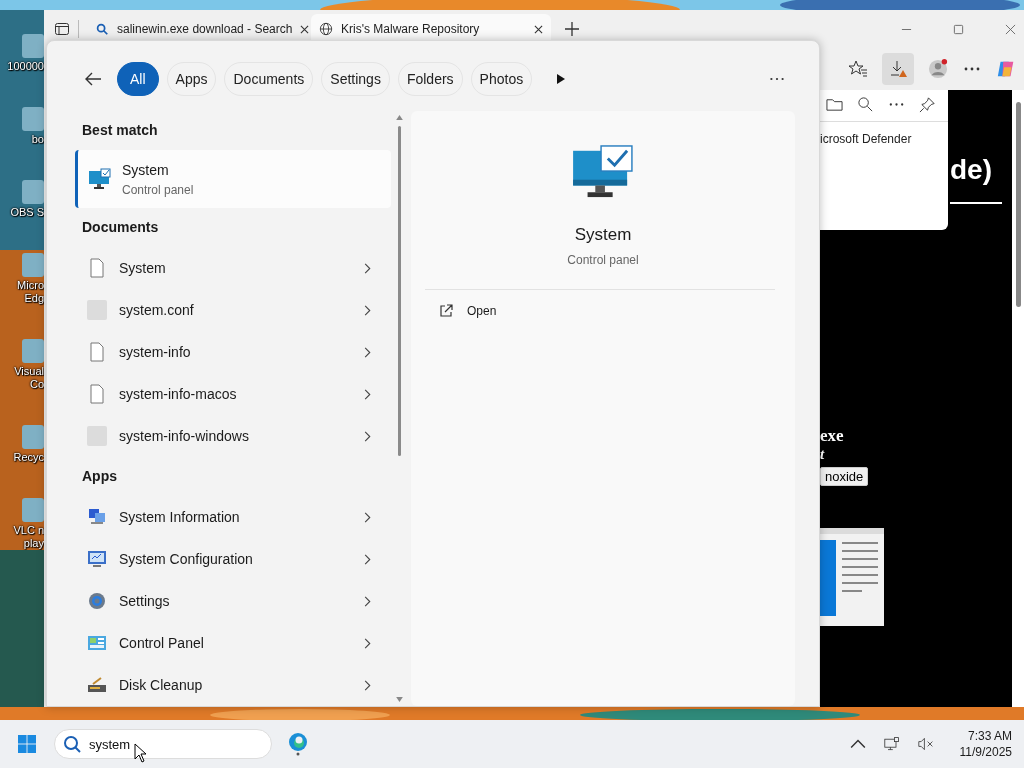  Describe the element at coordinates (777, 79) in the screenshot. I see `more-icon` at that location.